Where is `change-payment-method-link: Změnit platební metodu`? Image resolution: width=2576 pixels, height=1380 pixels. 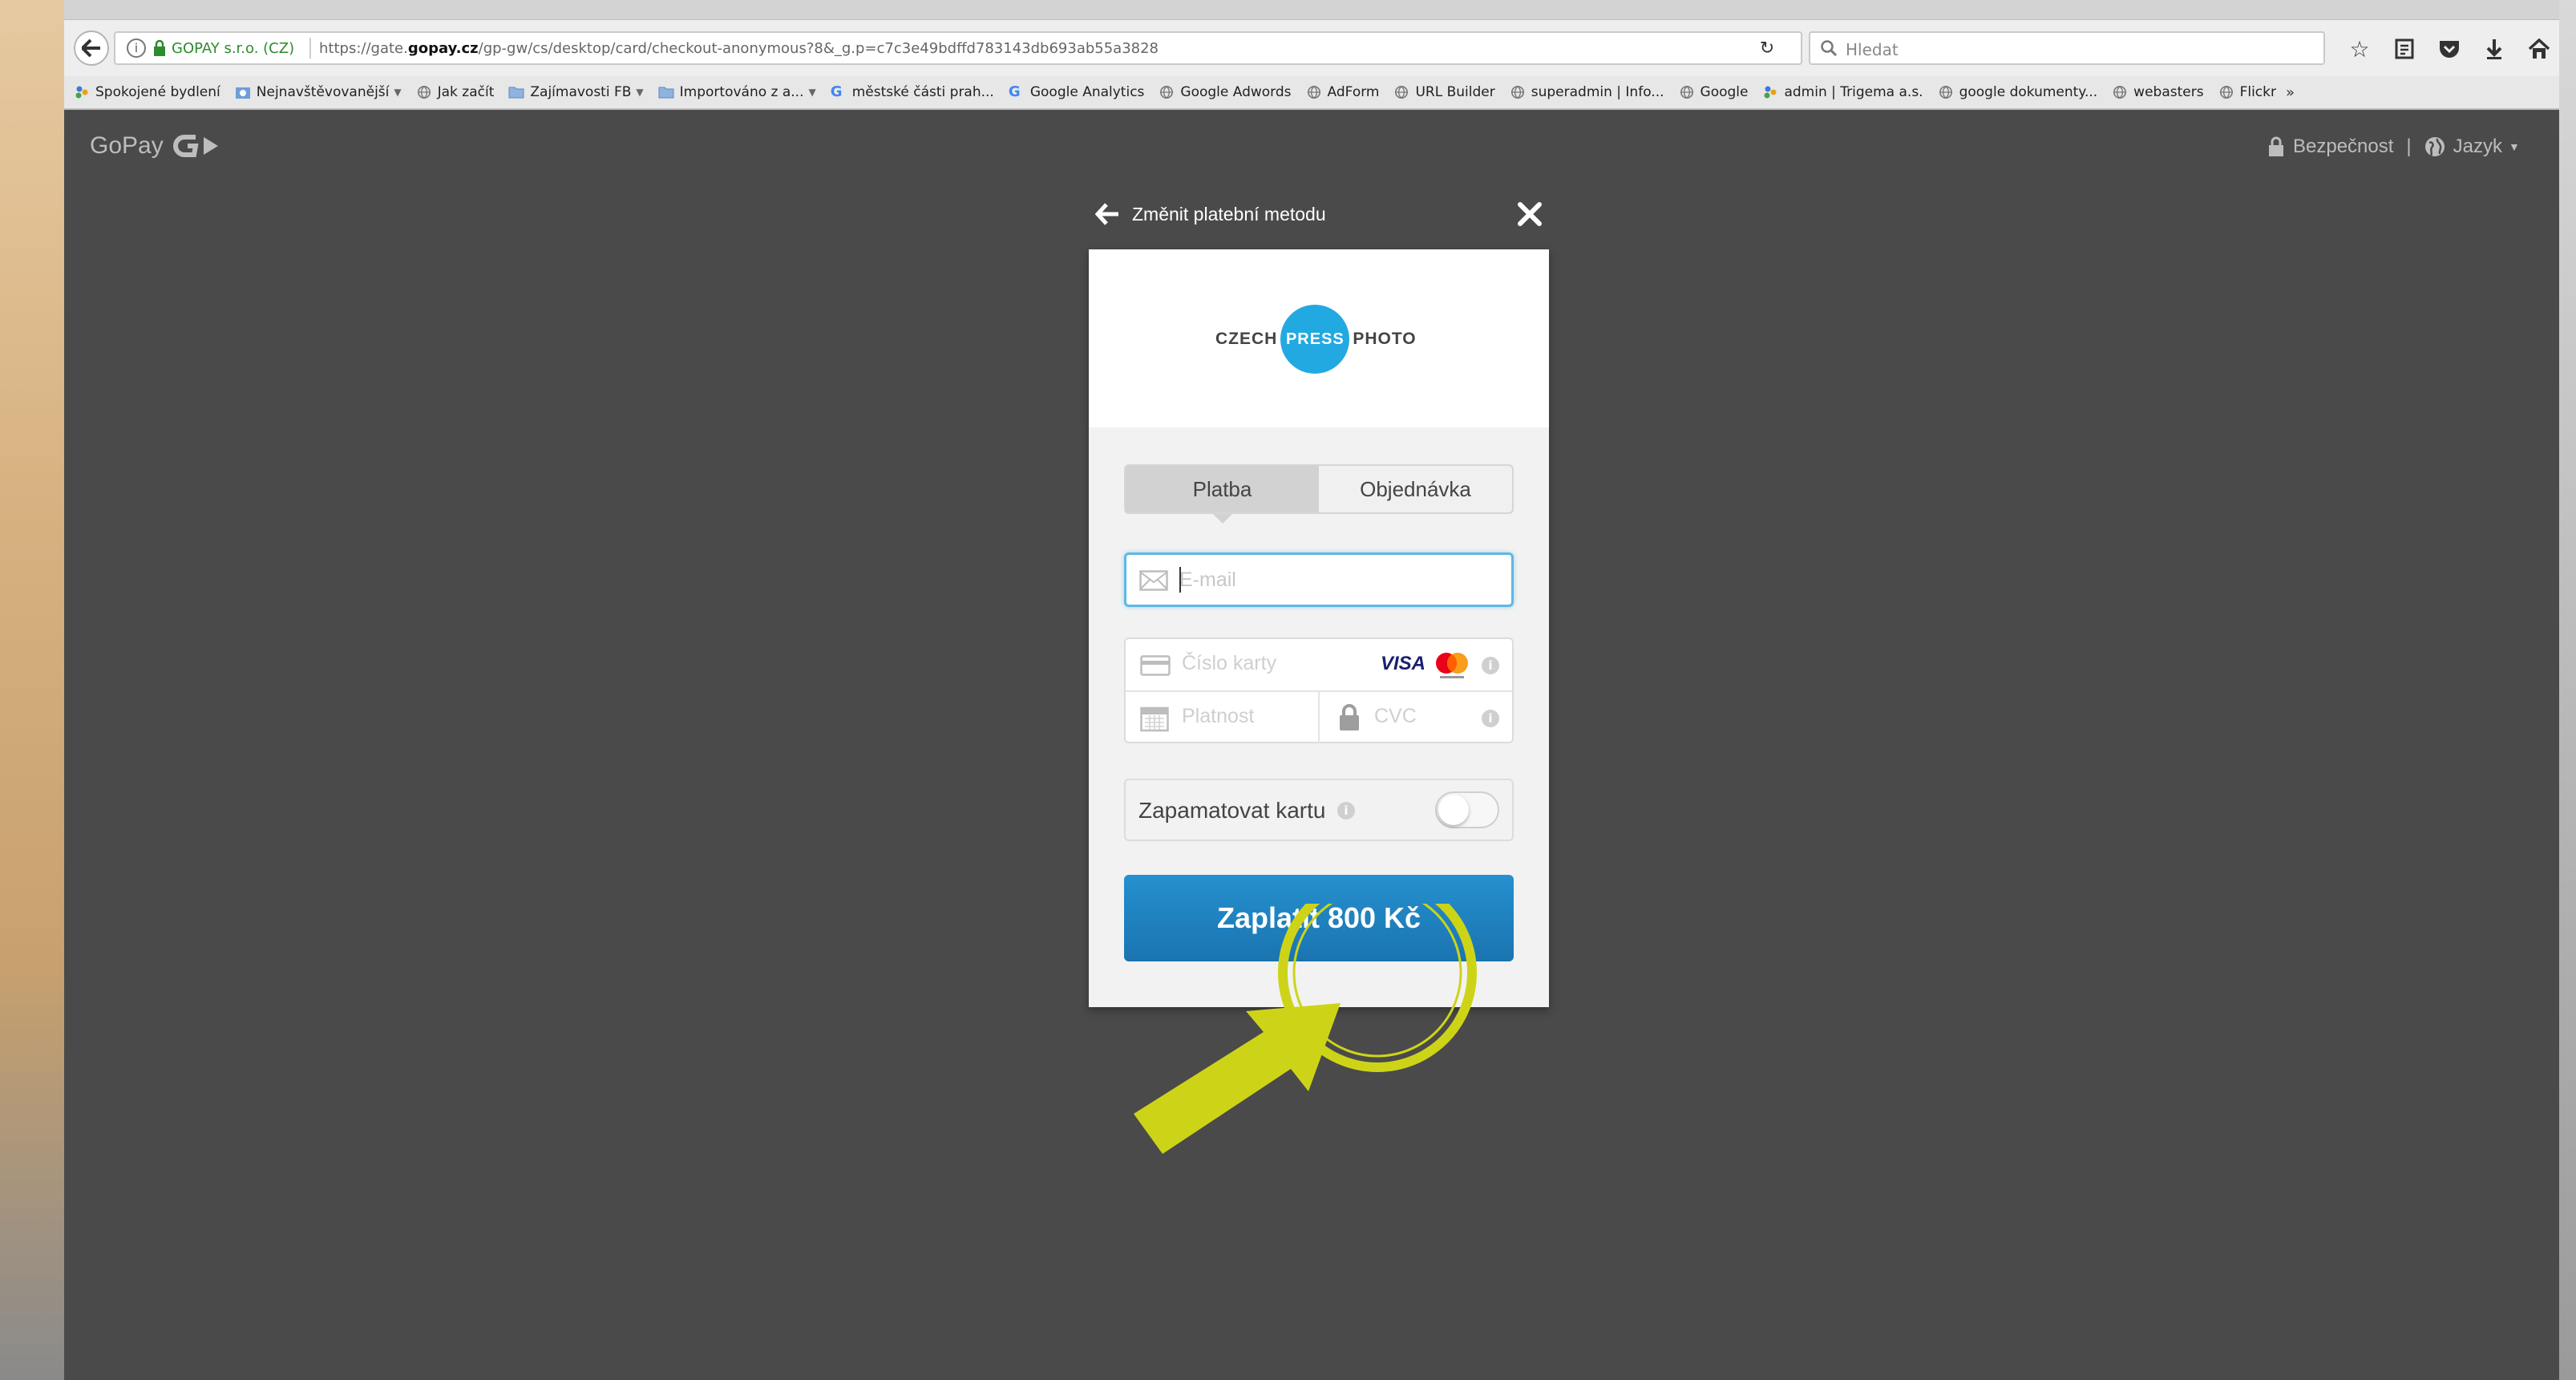 change-payment-method-link: Změnit platební metodu is located at coordinates (1210, 214).